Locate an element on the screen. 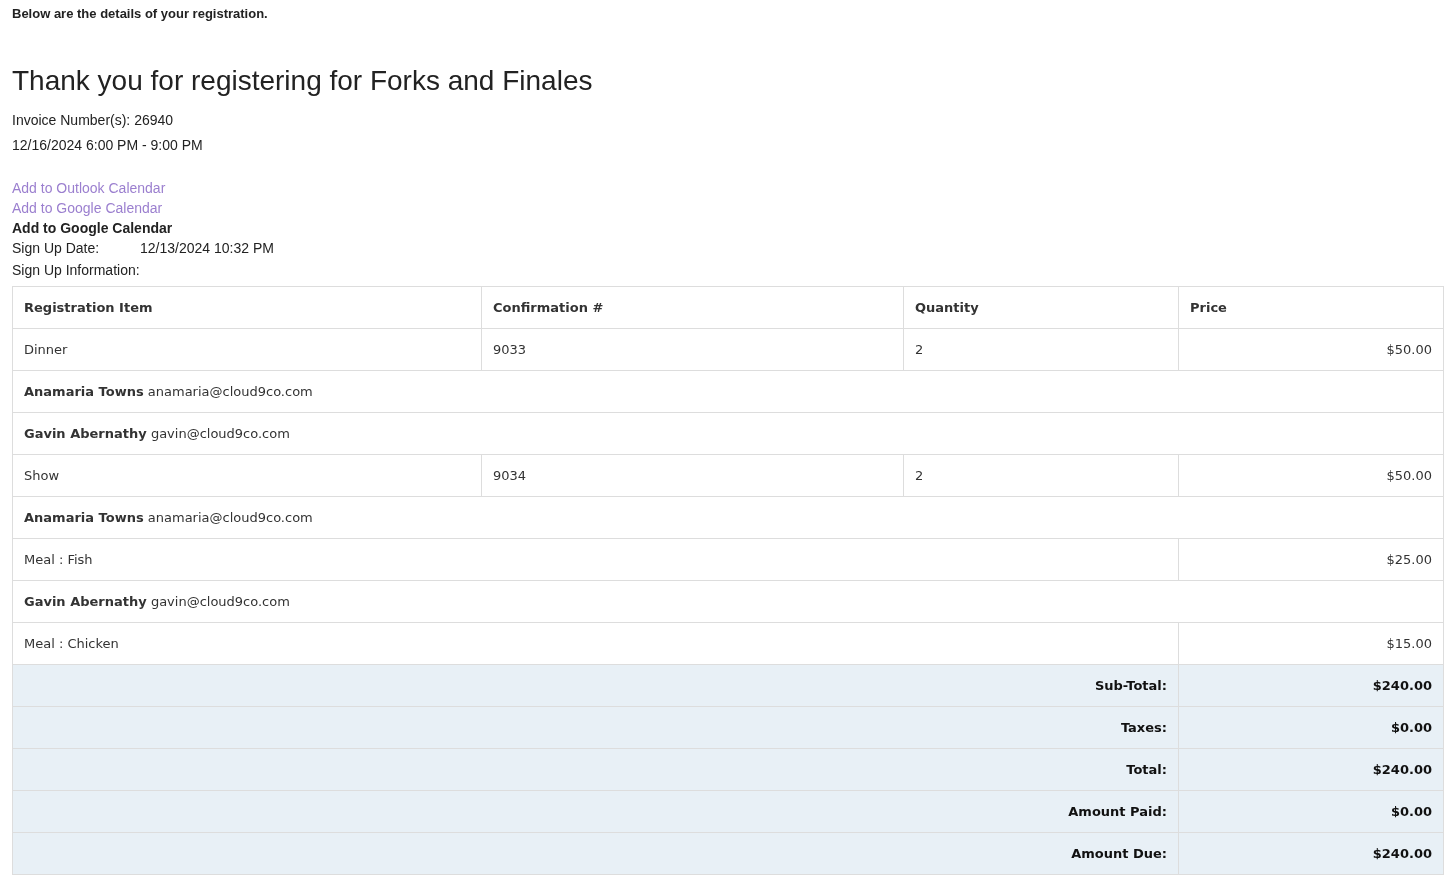  table-cell: Show is located at coordinates (247, 475).